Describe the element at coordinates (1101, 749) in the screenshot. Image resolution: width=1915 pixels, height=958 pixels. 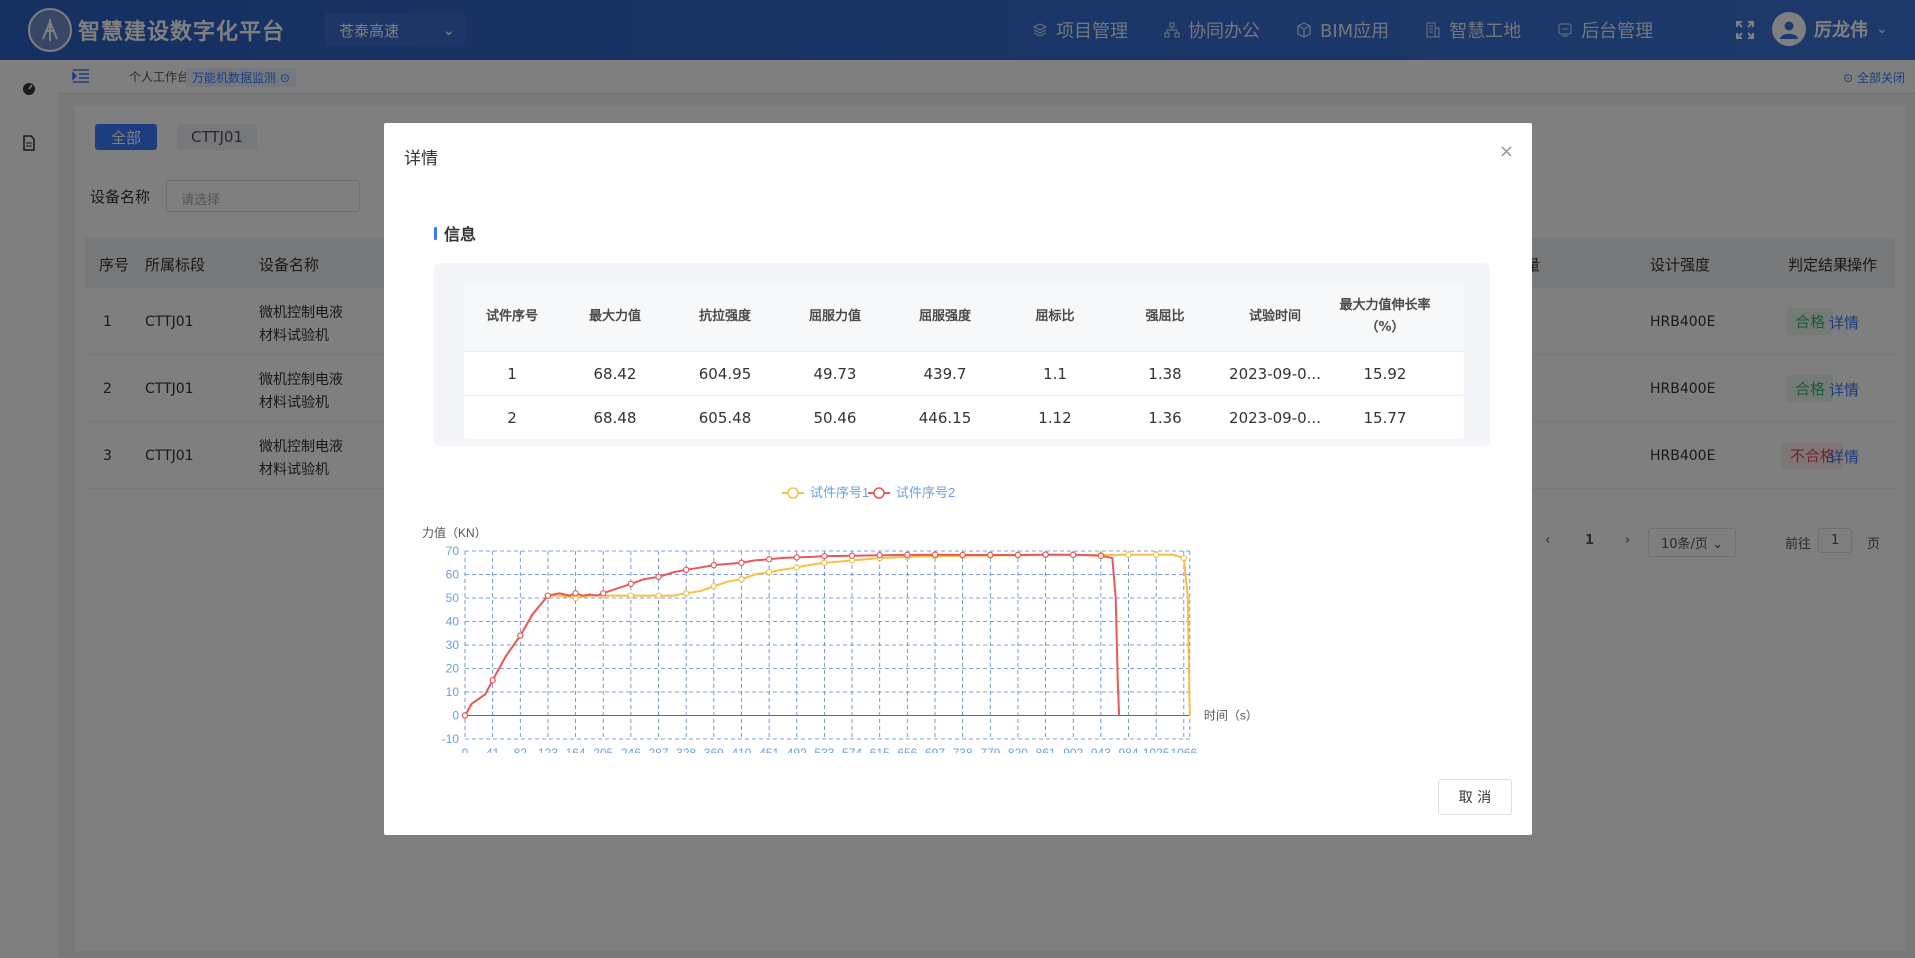
I see `x-tick-label: 943` at that location.